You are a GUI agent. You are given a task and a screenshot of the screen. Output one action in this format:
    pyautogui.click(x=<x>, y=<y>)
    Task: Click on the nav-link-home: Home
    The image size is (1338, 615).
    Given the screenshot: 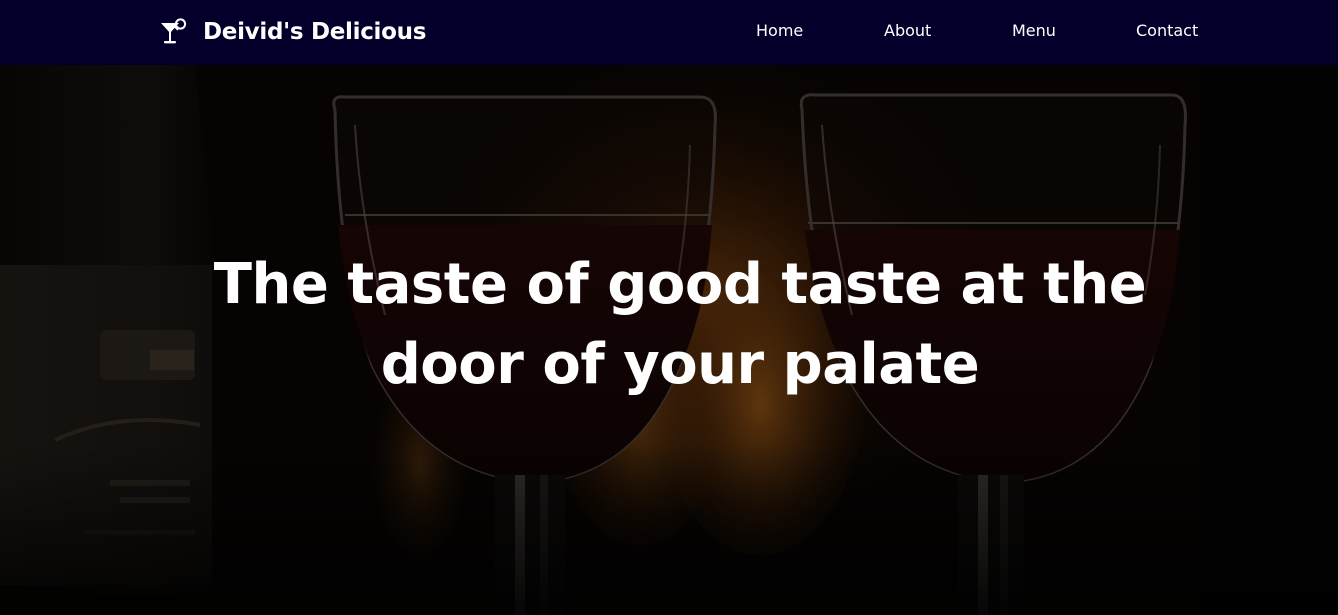 What is the action you would take?
    pyautogui.click(x=779, y=30)
    